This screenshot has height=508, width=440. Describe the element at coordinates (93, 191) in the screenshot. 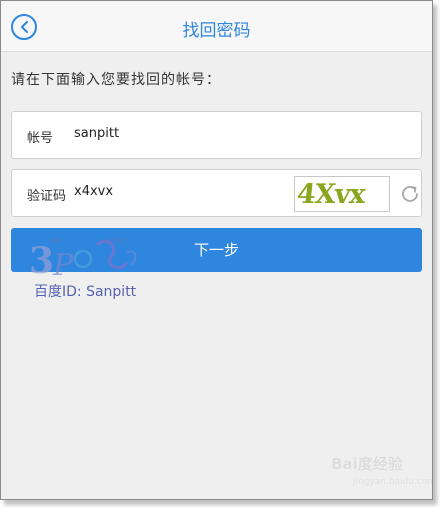

I see `verify-code-input: x4xvx` at that location.